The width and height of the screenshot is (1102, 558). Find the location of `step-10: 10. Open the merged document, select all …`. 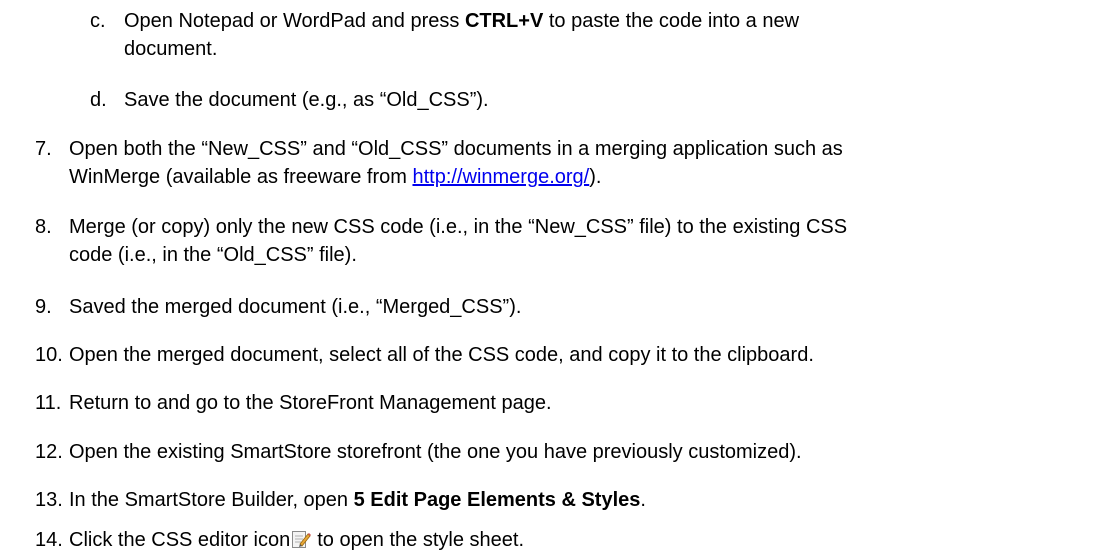

step-10: 10. Open the merged document, select all … is located at coordinates (424, 355).